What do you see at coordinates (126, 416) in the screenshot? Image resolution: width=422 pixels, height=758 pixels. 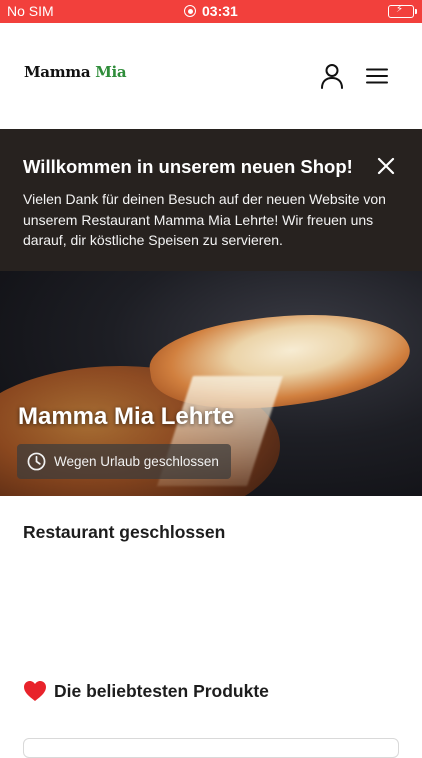 I see `restaurant-name: Mamma Mia Lehrte` at bounding box center [126, 416].